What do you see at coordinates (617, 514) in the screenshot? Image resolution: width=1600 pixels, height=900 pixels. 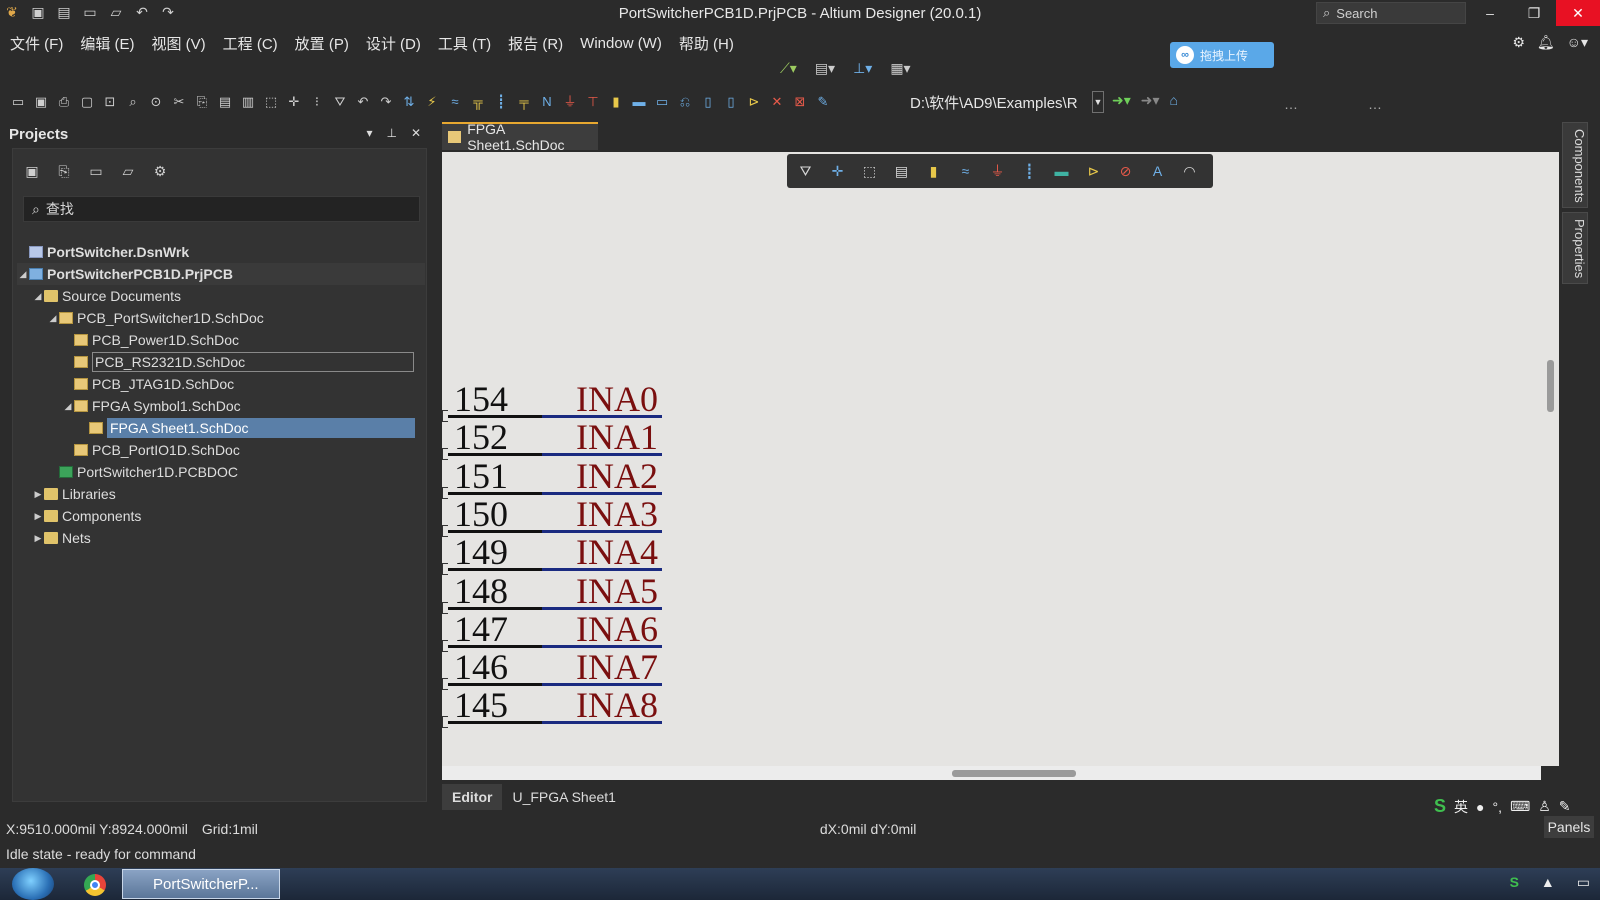 I see `net-label: INA3` at bounding box center [617, 514].